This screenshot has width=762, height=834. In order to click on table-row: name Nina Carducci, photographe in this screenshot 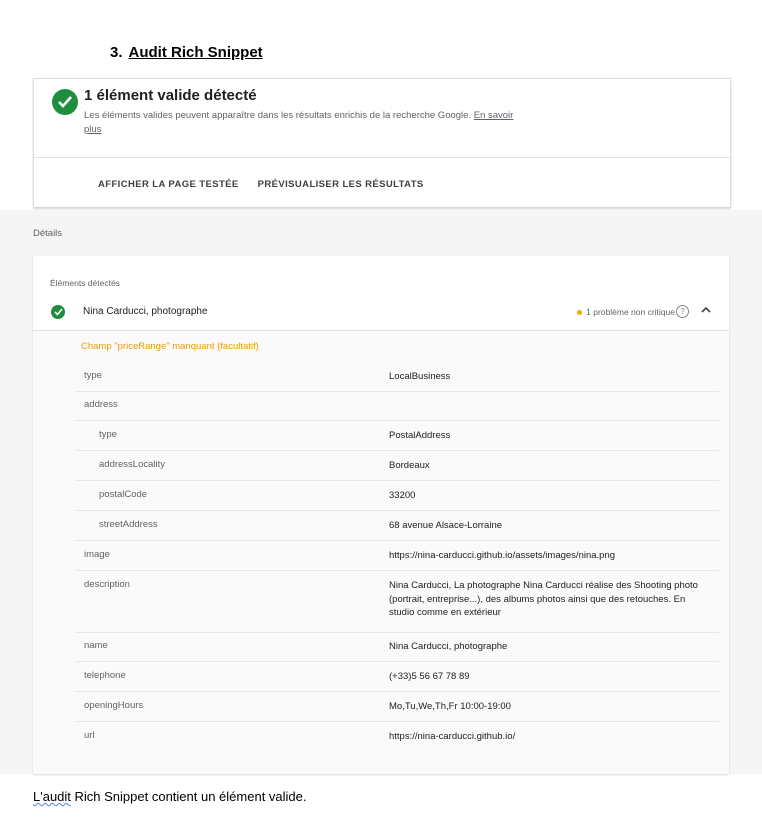, I will do `click(397, 647)`.